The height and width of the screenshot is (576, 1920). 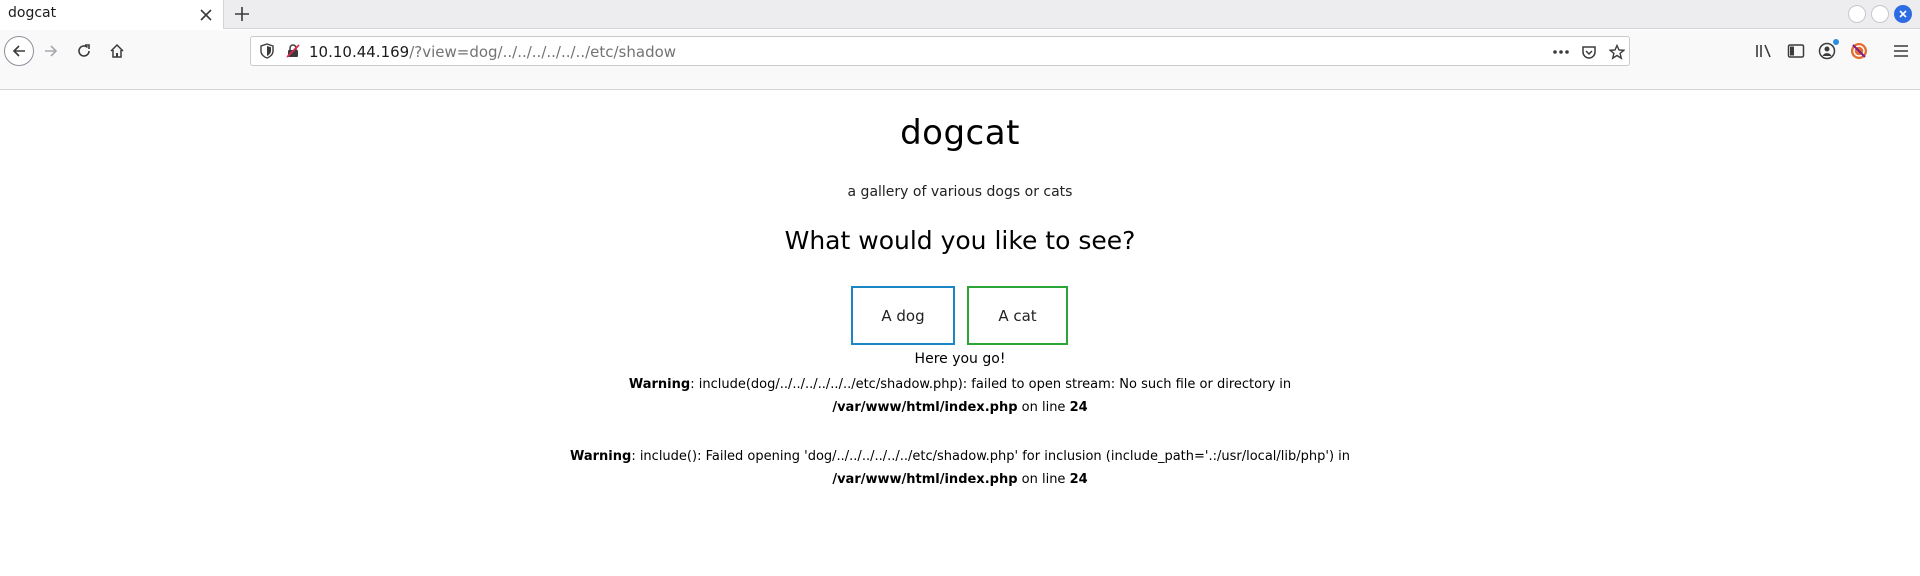 I want to click on notification-dot, so click(x=1836, y=42).